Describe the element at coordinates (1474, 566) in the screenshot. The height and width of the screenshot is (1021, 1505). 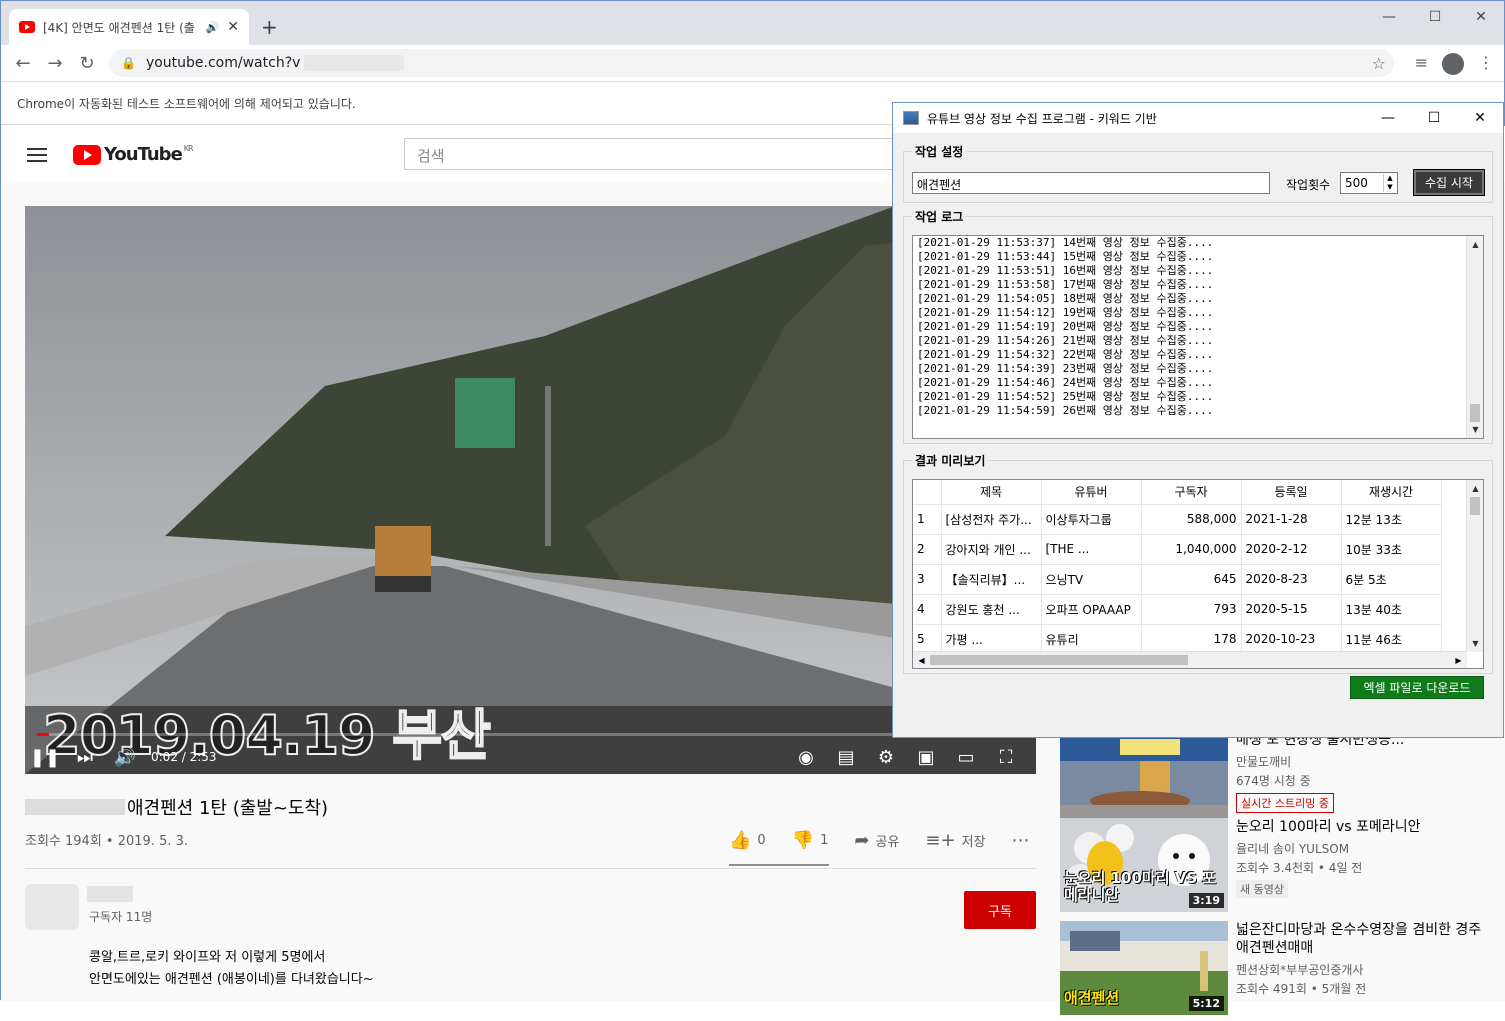
I see `grid-vscrollbar: ▲ ▼` at that location.